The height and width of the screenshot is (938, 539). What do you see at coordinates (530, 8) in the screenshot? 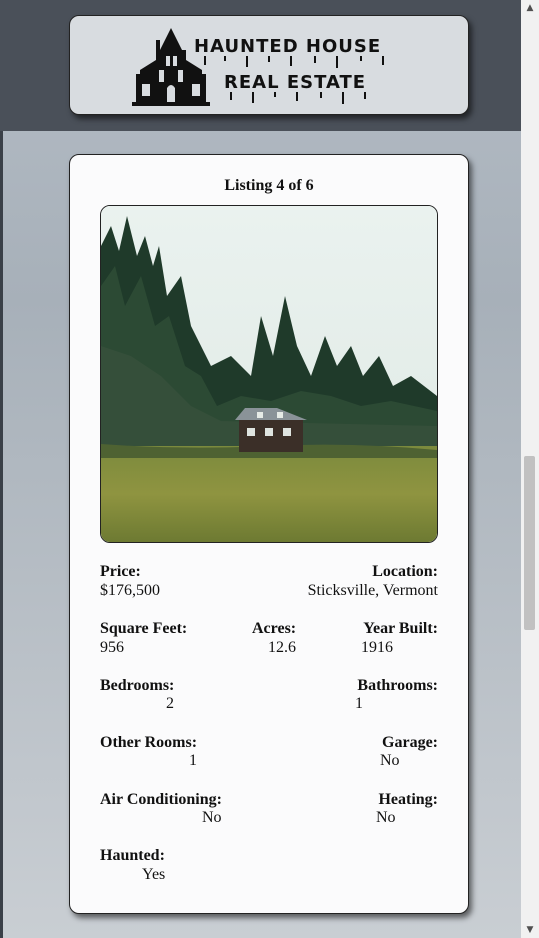
I see `arrow-up-icon: ▲` at bounding box center [530, 8].